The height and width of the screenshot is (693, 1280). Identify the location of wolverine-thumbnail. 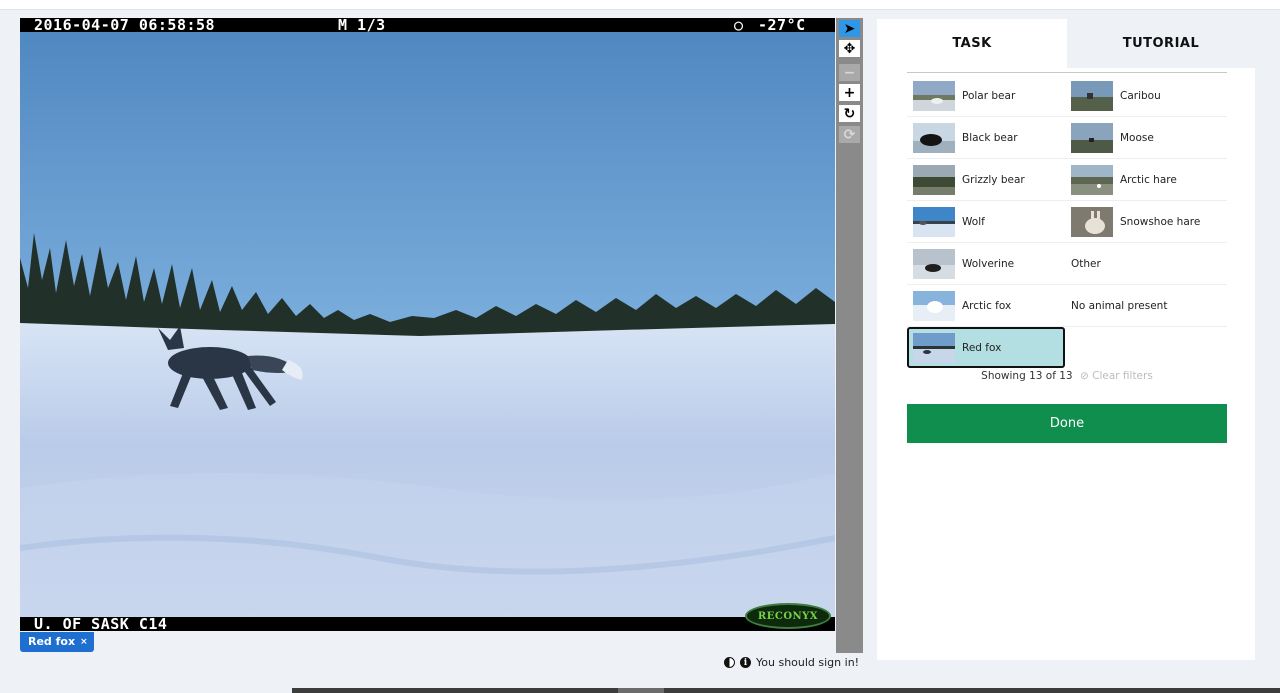
(934, 263).